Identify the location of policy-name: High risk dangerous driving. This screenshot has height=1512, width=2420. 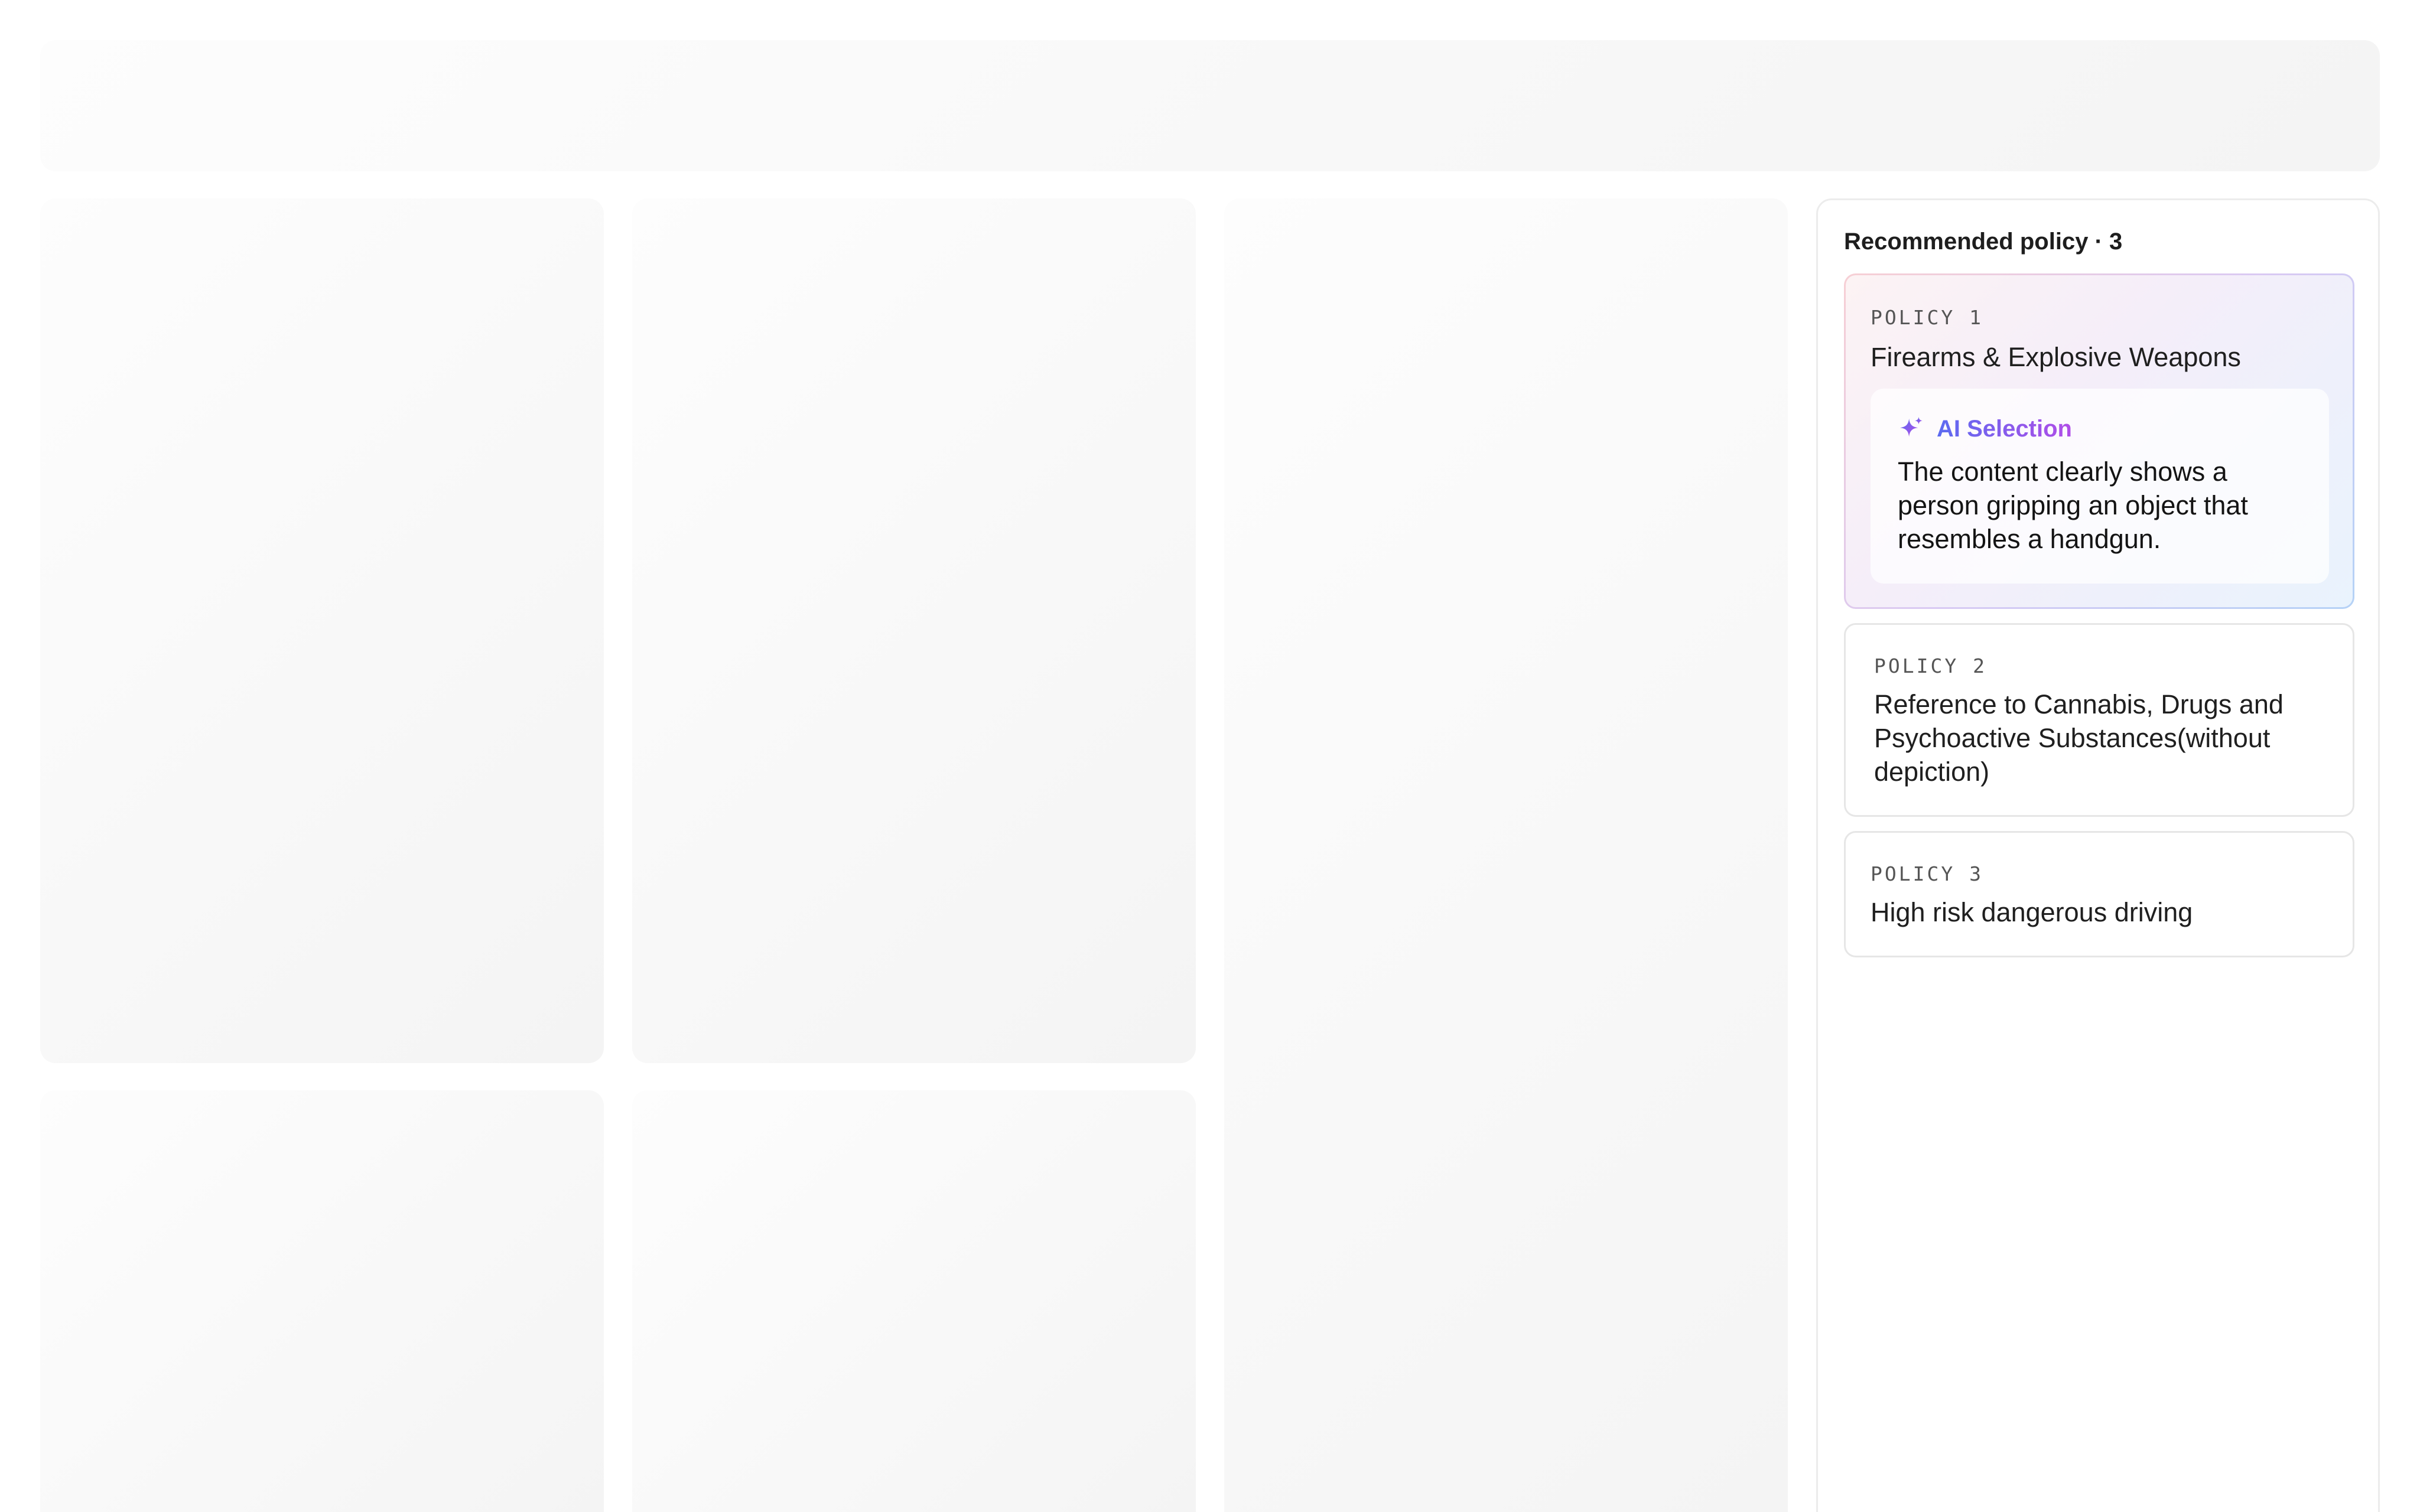
(2032, 912).